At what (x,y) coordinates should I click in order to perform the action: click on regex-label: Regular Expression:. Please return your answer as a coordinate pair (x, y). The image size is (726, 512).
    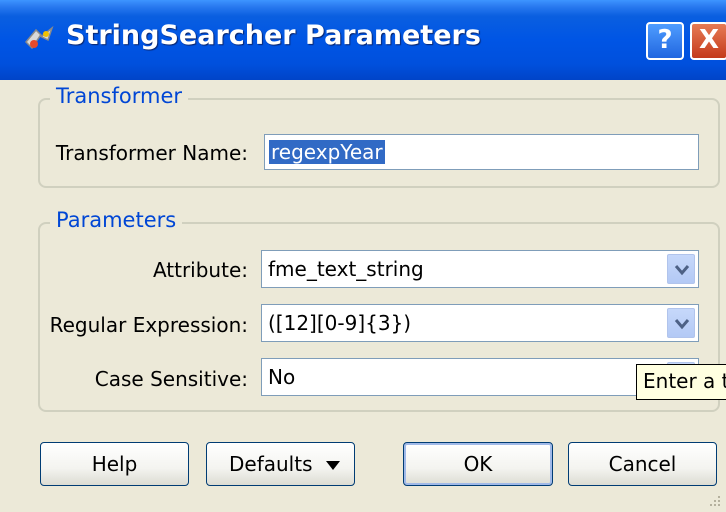
    Looking at the image, I should click on (148, 325).